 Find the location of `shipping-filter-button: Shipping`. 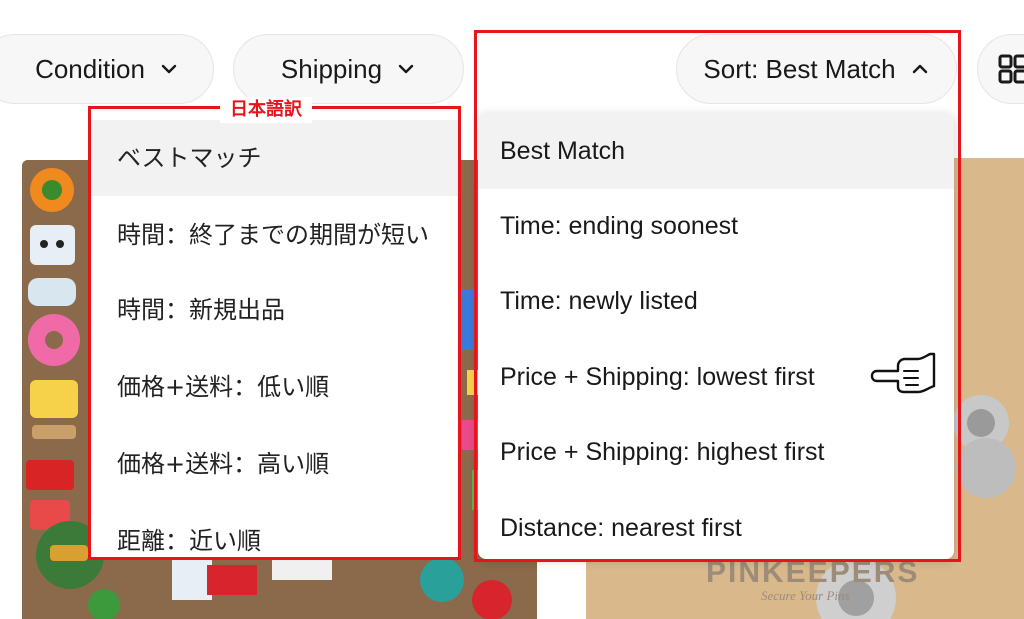

shipping-filter-button: Shipping is located at coordinates (348, 69).